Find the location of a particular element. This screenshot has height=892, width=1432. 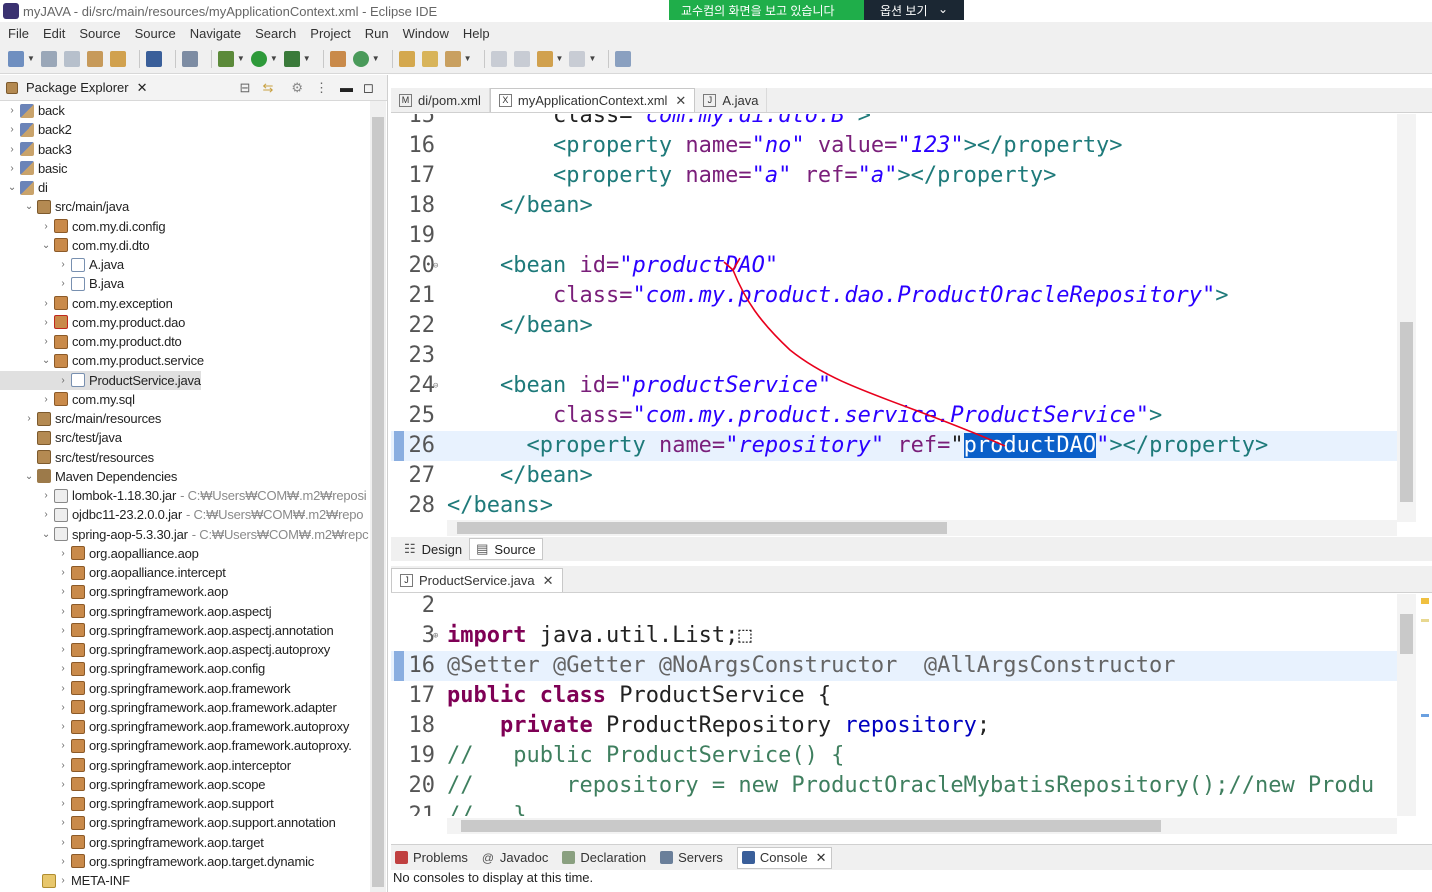

new-package-icon is located at coordinates (337, 58).